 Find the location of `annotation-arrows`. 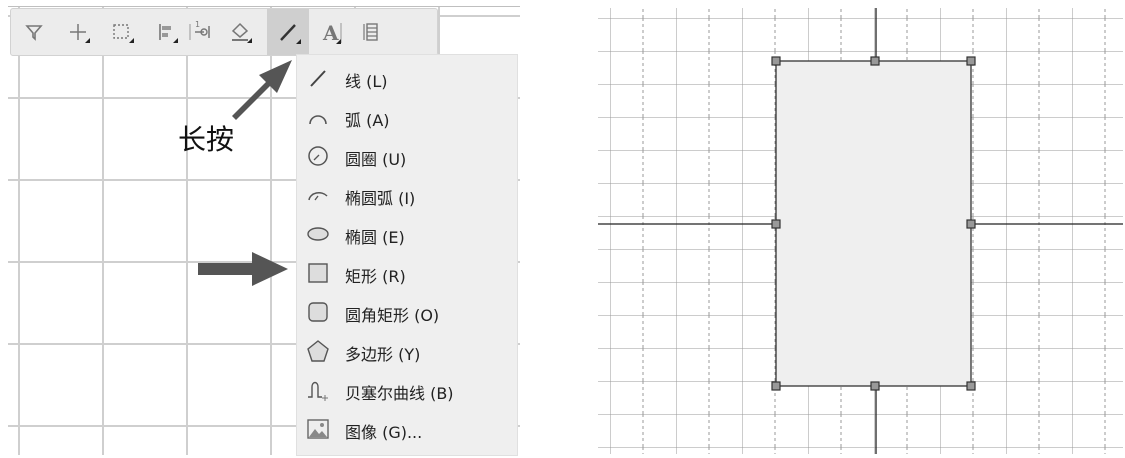

annotation-arrows is located at coordinates (245, 173).